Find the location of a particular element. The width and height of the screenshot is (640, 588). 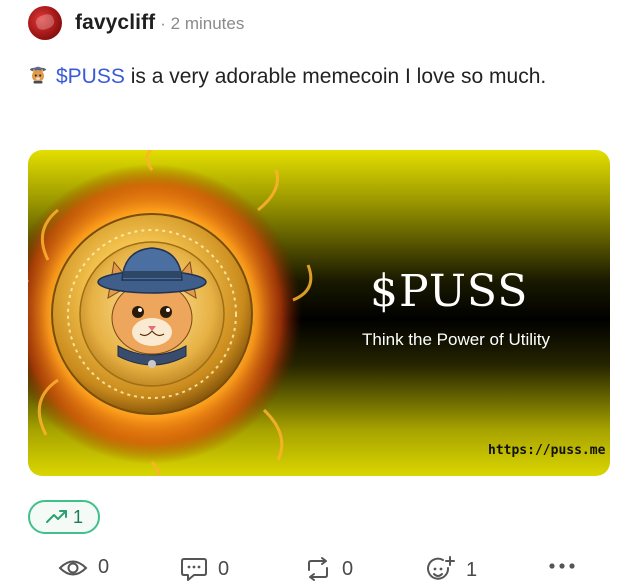

trend-badge: 1 is located at coordinates (64, 517).